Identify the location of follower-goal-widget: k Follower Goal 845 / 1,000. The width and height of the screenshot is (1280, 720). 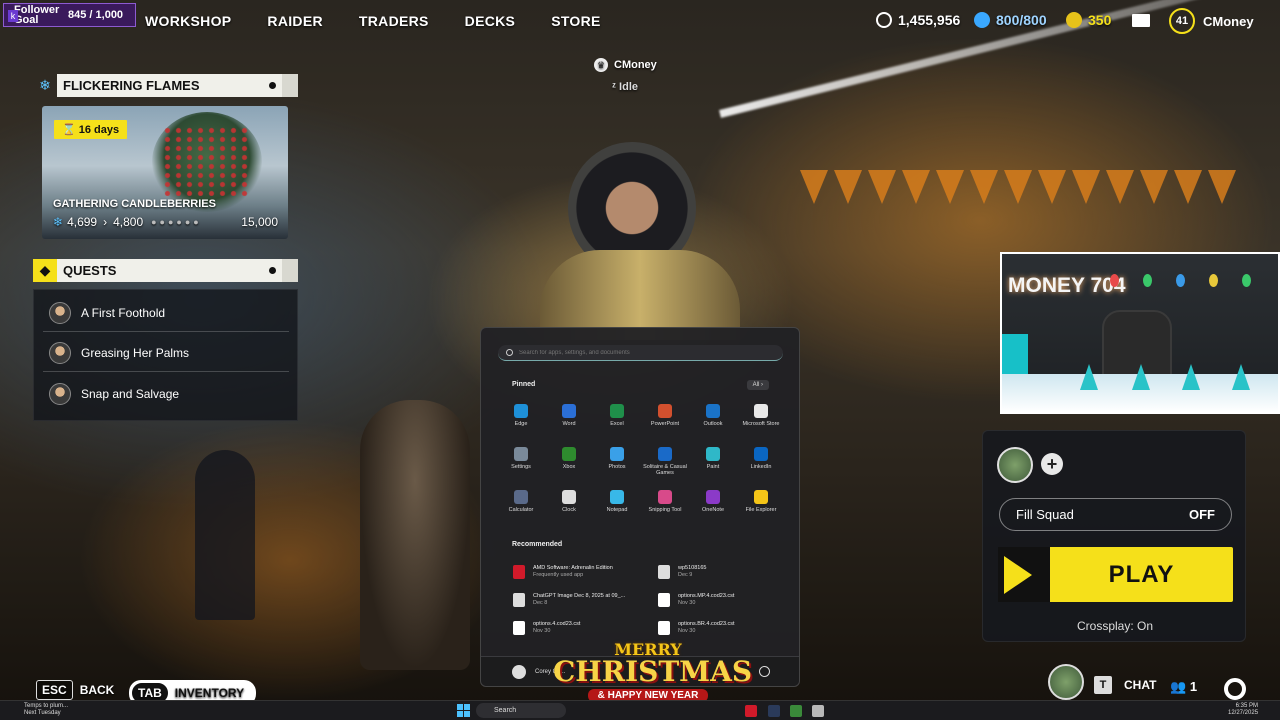
(69, 15).